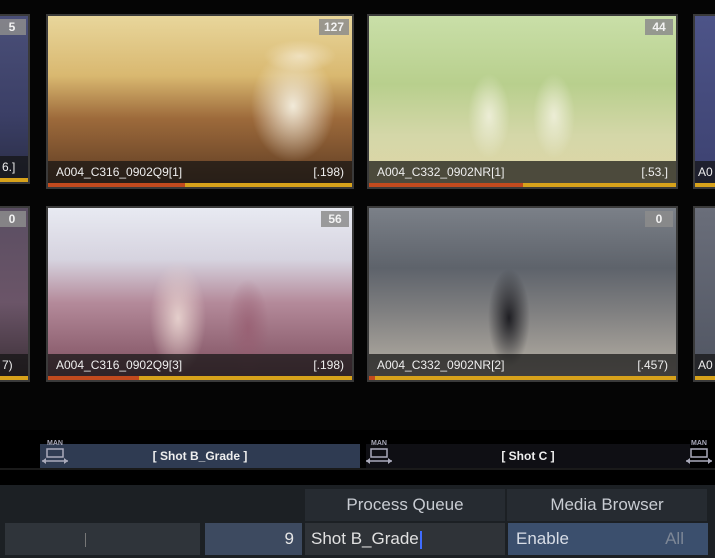  I want to click on clip-info-bar: A004_C316_0902Q9[3] [.198), so click(200, 365).